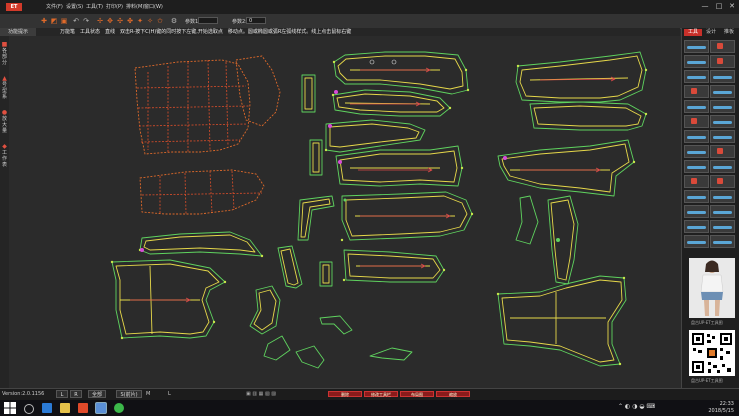 This screenshot has width=739, height=416. Describe the element at coordinates (148, 394) in the screenshot. I see `size-m-label: M` at that location.